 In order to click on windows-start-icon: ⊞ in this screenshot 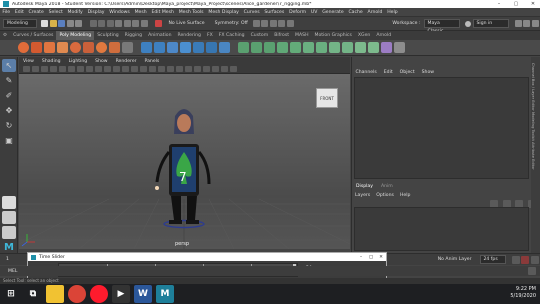, I will do `click(11, 294)`.